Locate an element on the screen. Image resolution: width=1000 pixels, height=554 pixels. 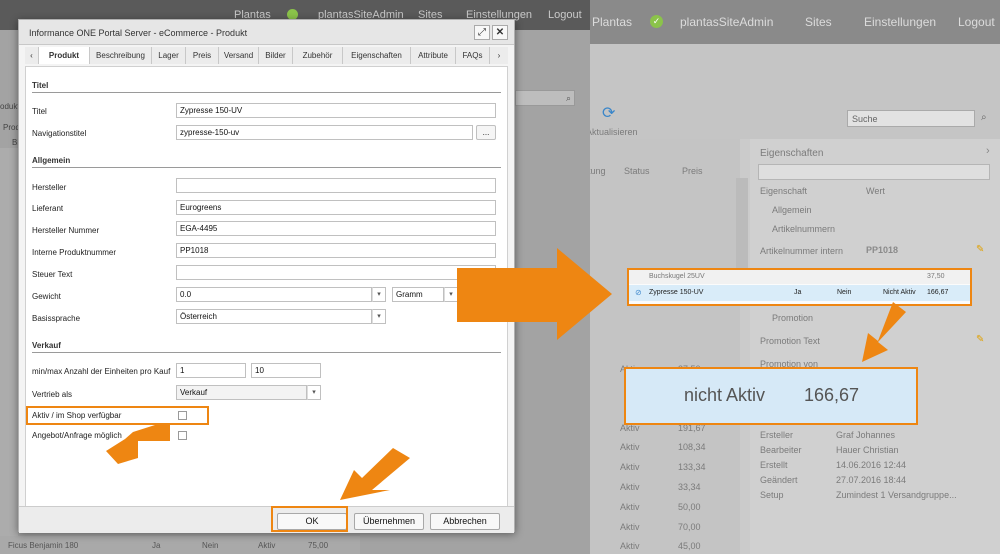
arrow-right-icon is located at coordinates (534, 294).